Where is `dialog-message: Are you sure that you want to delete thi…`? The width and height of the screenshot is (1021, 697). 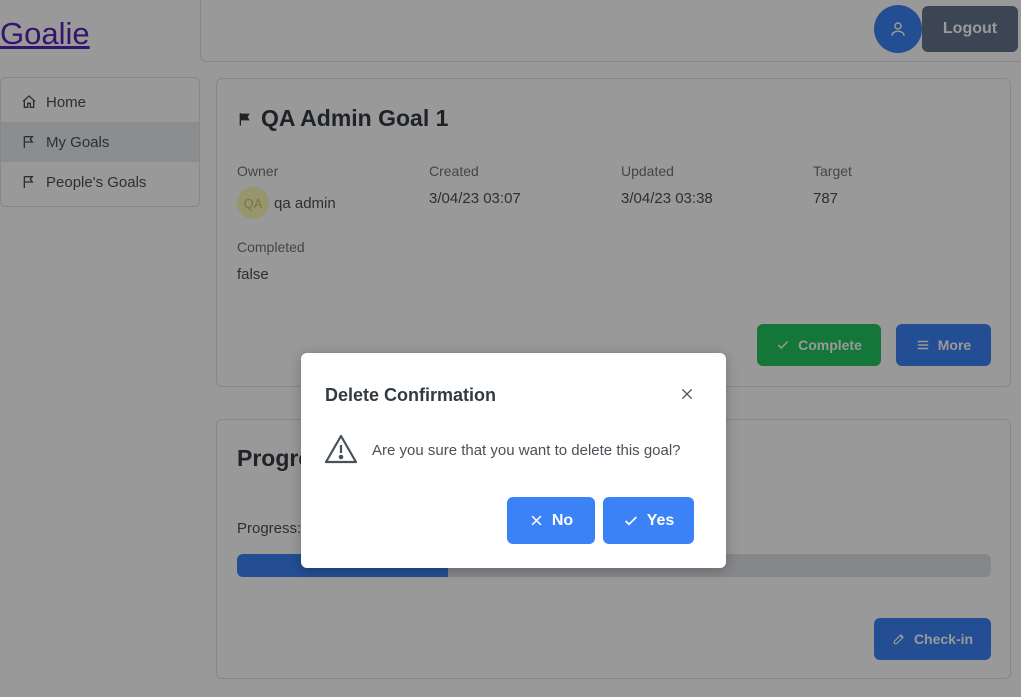
dialog-message: Are you sure that you want to delete thi… is located at coordinates (526, 450).